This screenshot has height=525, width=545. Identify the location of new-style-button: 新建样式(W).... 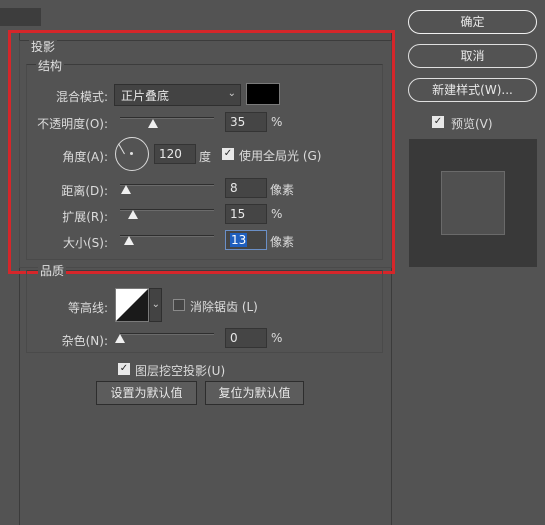
(472, 90).